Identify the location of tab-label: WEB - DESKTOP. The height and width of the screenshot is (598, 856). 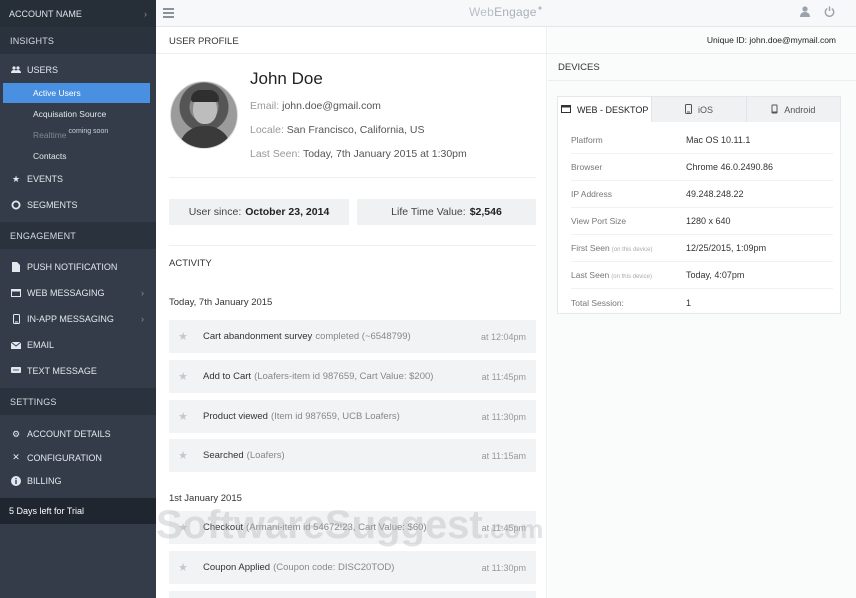
(612, 109).